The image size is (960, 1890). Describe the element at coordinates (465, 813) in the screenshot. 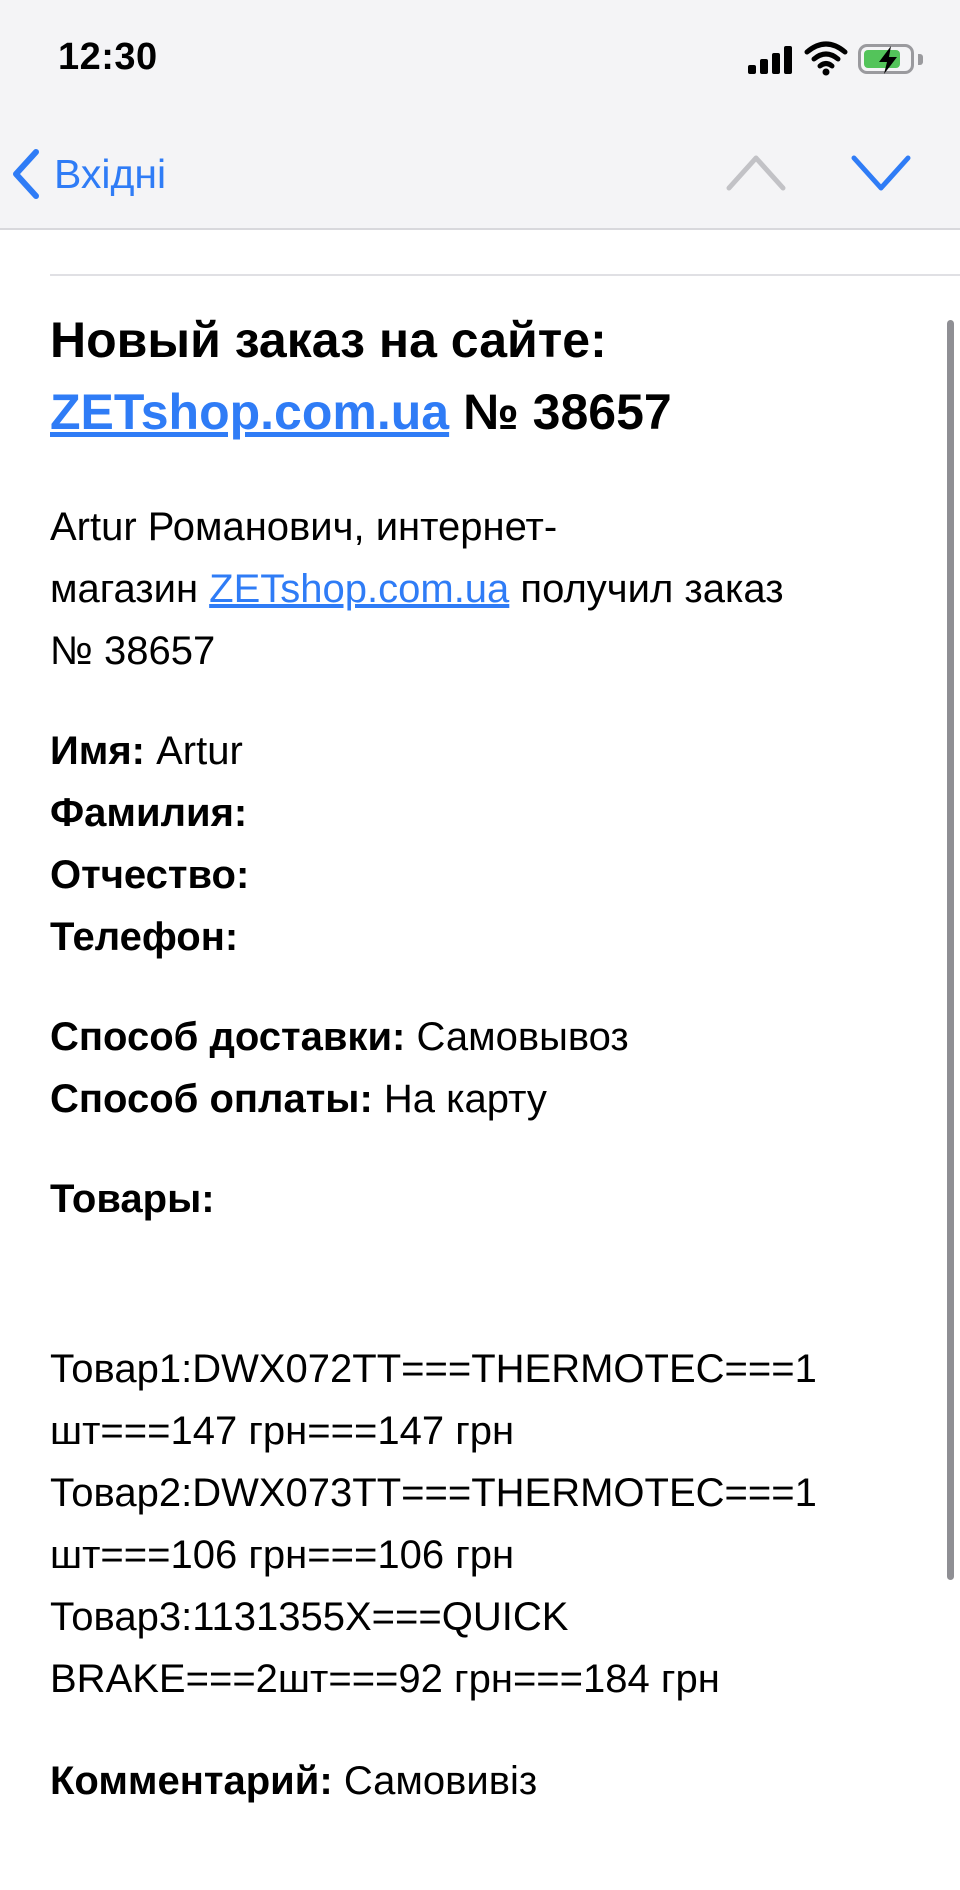

I see `field-last-name: Фамилия:` at that location.